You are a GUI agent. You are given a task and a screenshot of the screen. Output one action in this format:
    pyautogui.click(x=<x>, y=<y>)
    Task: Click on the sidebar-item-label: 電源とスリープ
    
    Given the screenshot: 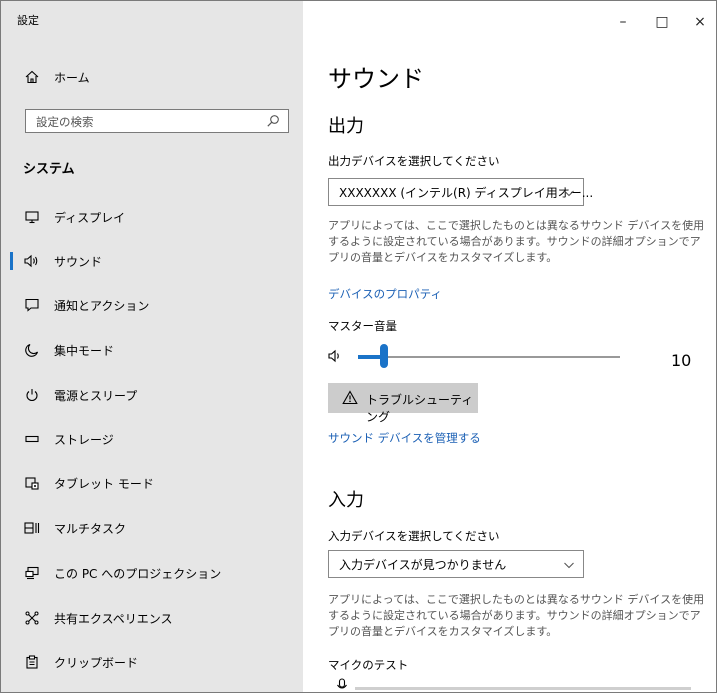 What is the action you would take?
    pyautogui.click(x=96, y=395)
    